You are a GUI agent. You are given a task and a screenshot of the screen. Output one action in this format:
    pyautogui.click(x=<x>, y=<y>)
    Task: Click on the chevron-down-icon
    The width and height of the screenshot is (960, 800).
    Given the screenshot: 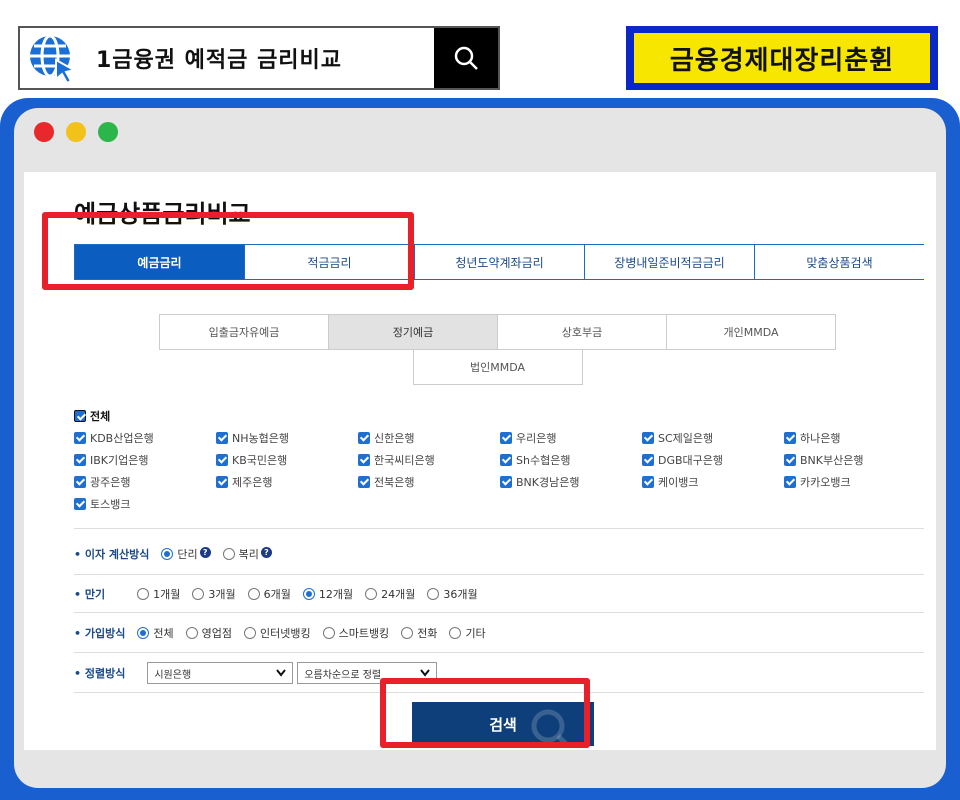 What is the action you would take?
    pyautogui.click(x=281, y=673)
    